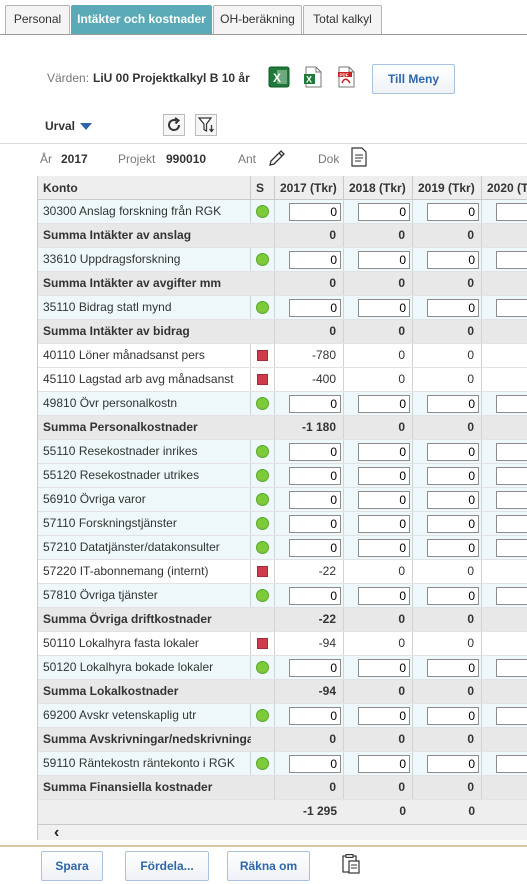 This screenshot has height=884, width=527. I want to click on value-cell-2019, so click(447, 403).